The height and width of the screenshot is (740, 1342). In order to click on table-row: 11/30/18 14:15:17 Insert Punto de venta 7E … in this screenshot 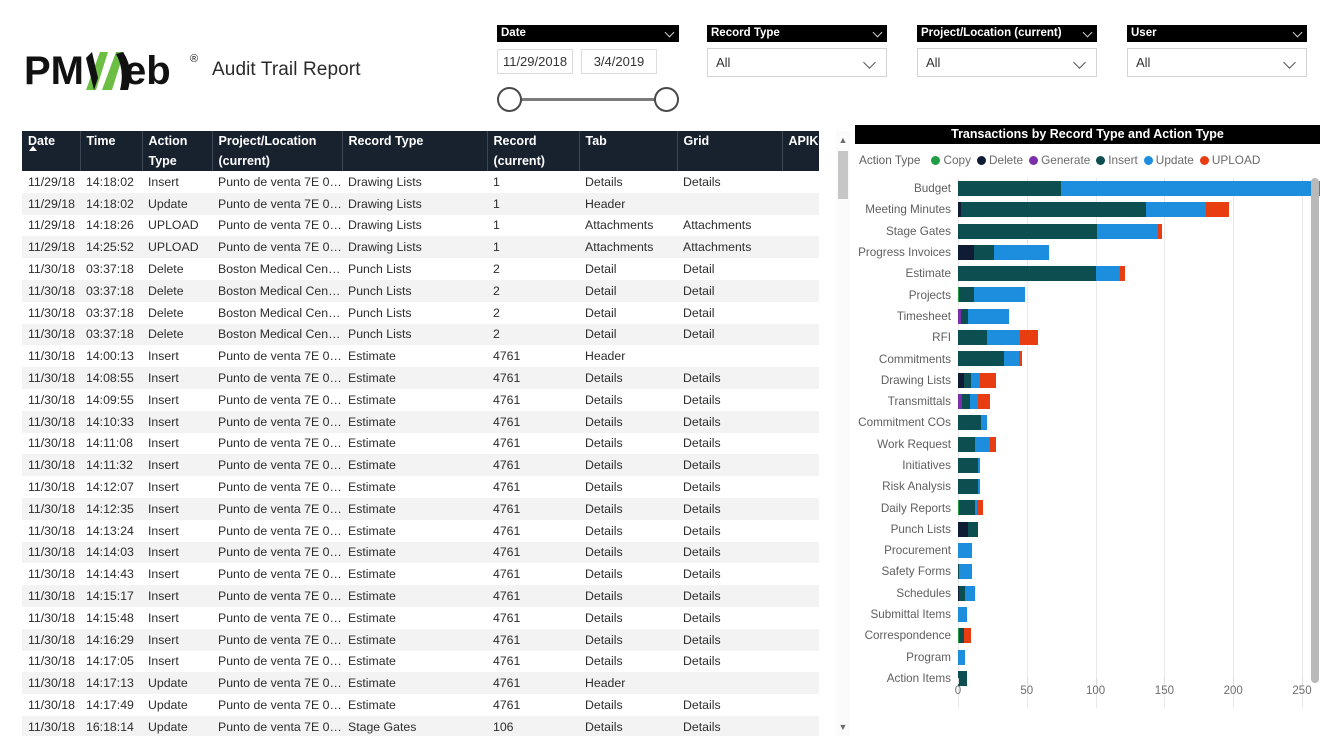, I will do `click(420, 596)`.